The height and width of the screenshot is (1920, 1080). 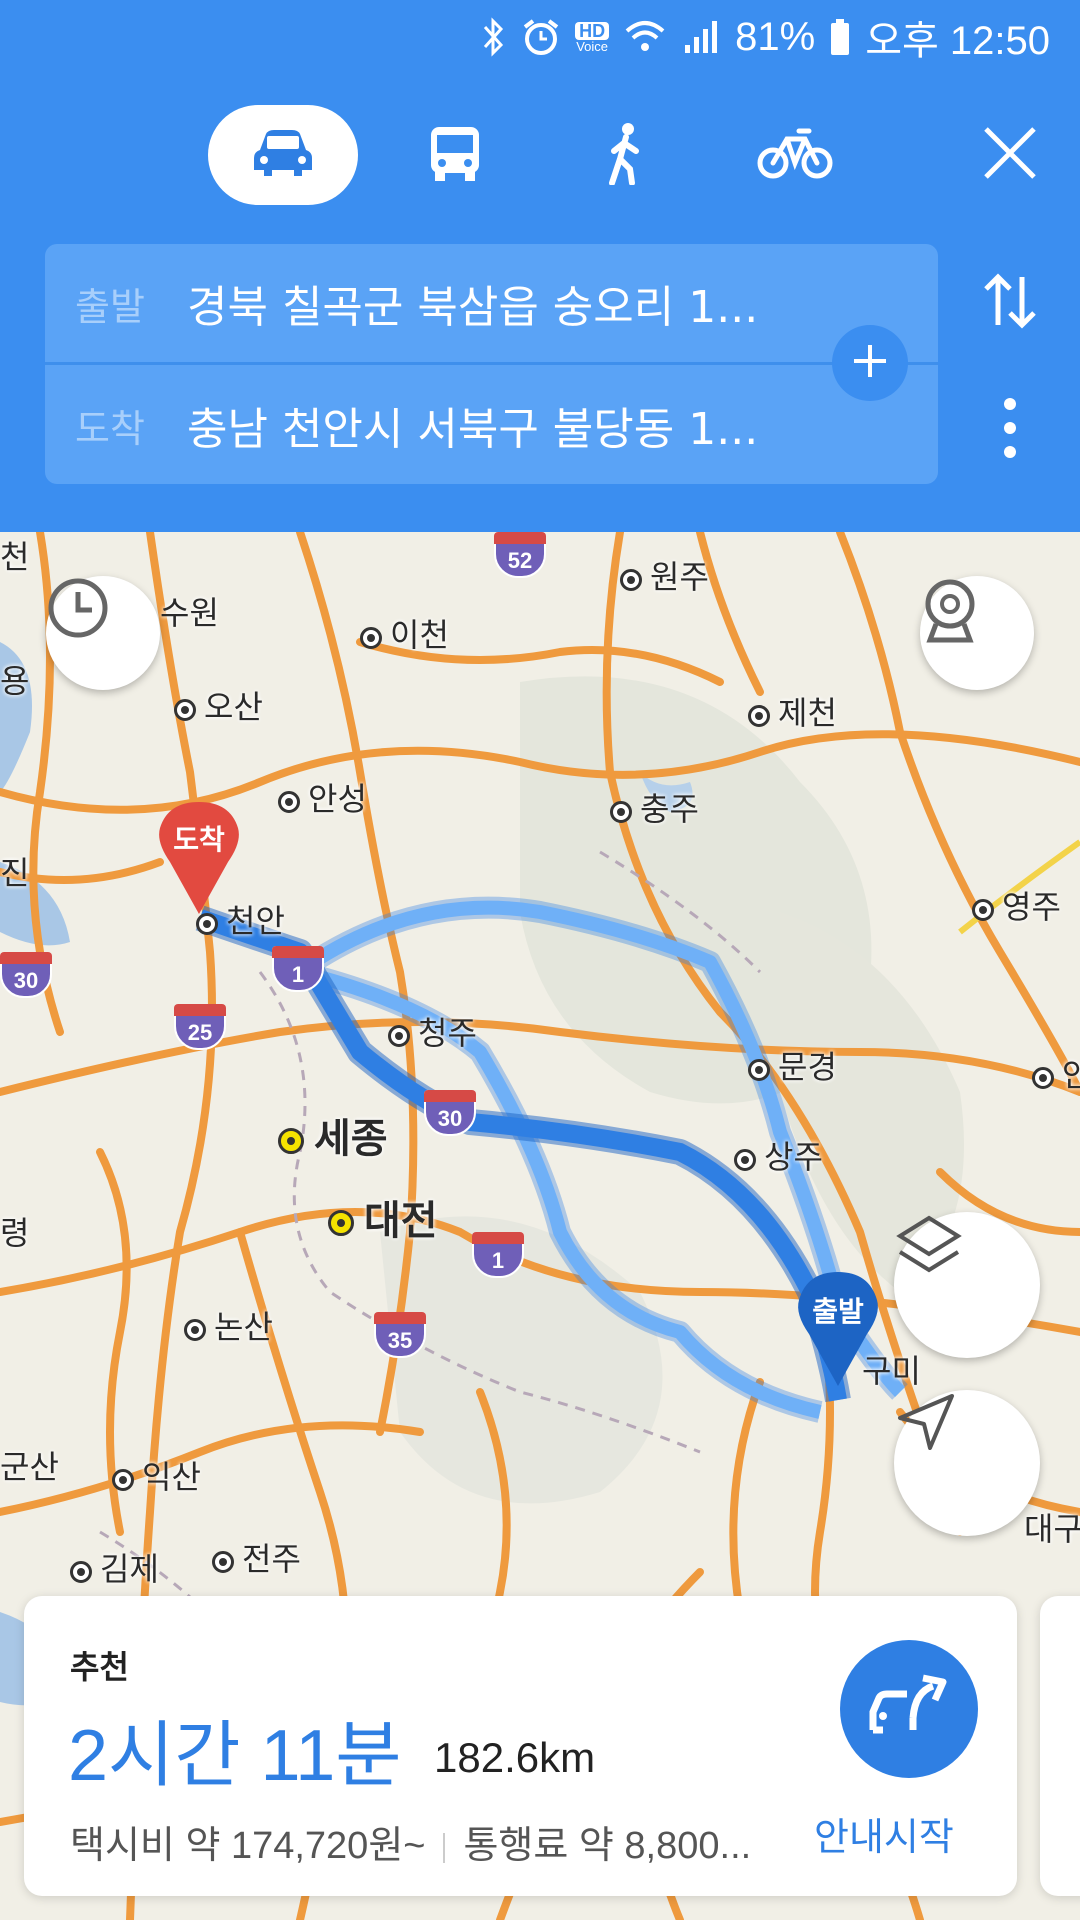 I want to click on city-label: 안성, so click(x=322, y=797).